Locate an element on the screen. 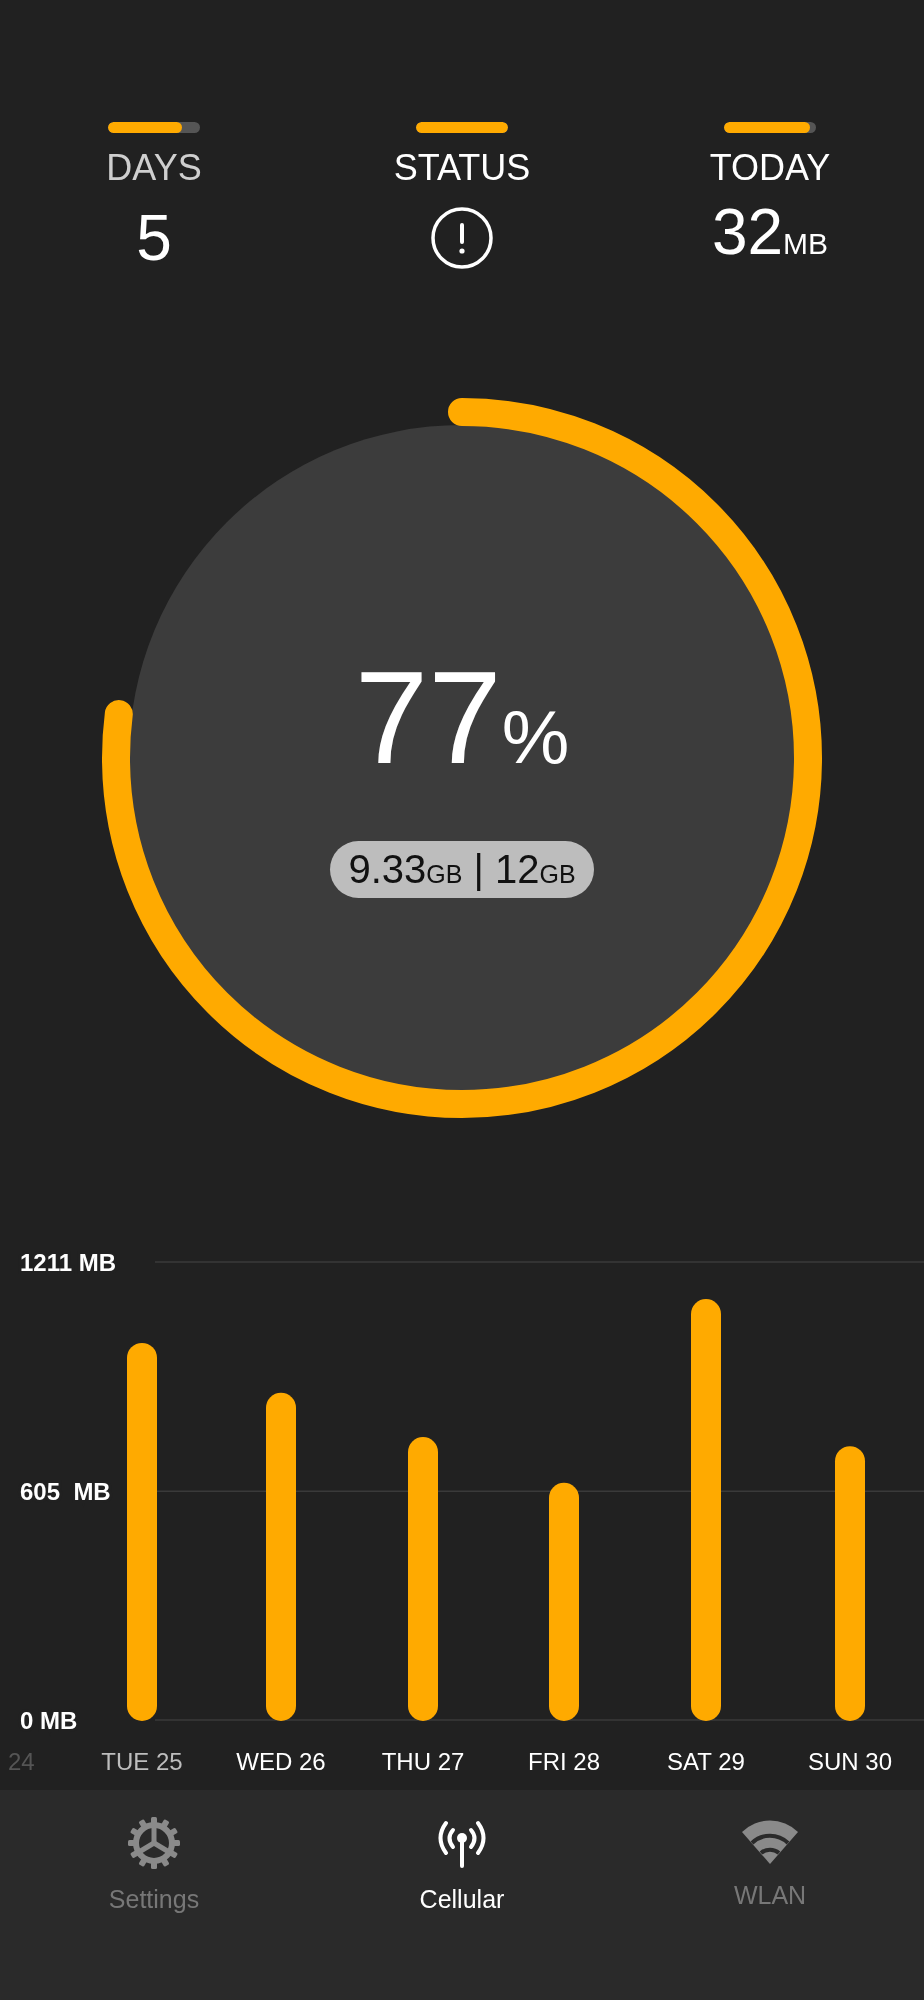 This screenshot has height=2000, width=924. tab: Cellular is located at coordinates (462, 1865).